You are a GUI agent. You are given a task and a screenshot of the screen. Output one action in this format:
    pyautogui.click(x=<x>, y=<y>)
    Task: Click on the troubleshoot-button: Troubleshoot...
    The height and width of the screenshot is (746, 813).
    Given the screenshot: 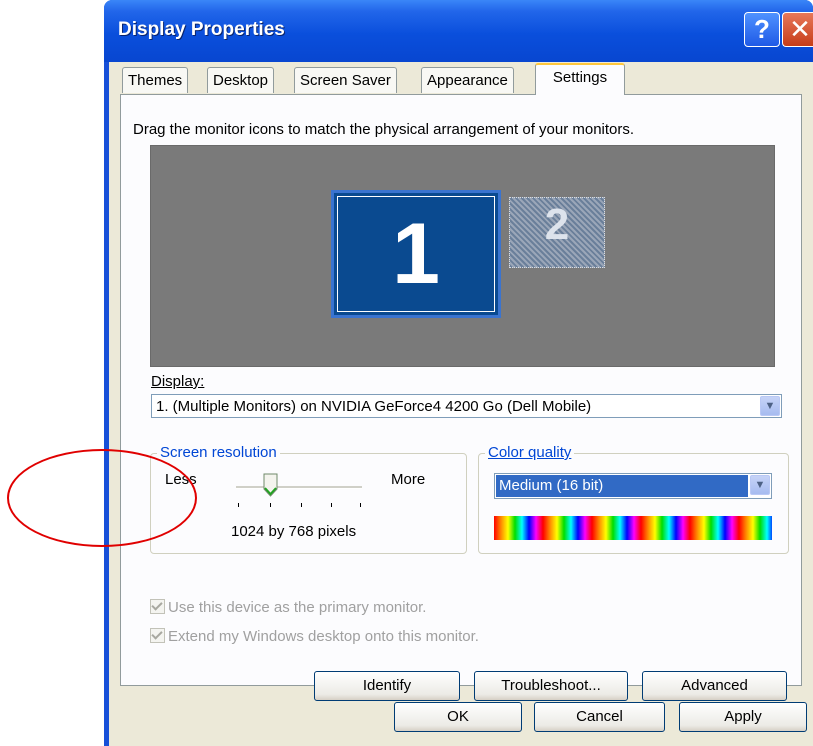 What is the action you would take?
    pyautogui.click(x=551, y=686)
    